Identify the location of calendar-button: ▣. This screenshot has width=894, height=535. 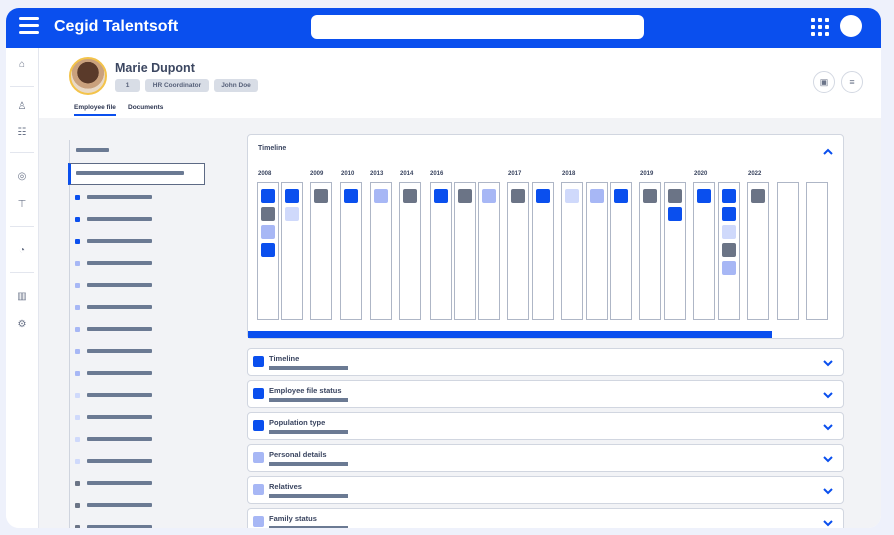
(824, 82).